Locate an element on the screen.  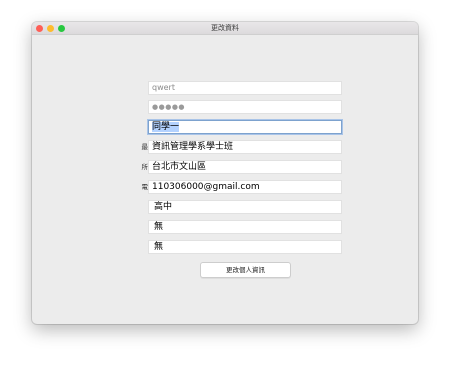
title-bar: 更改資料 is located at coordinates (225, 28).